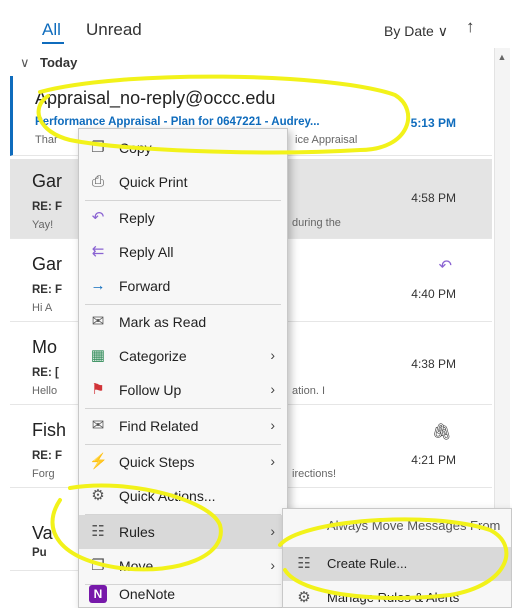 The height and width of the screenshot is (608, 512). I want to click on group-header-today: ∨ Today, so click(250, 65).